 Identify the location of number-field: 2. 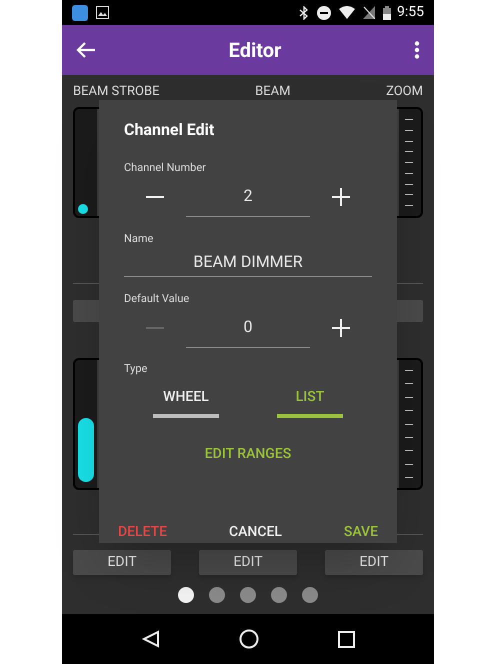
(248, 196).